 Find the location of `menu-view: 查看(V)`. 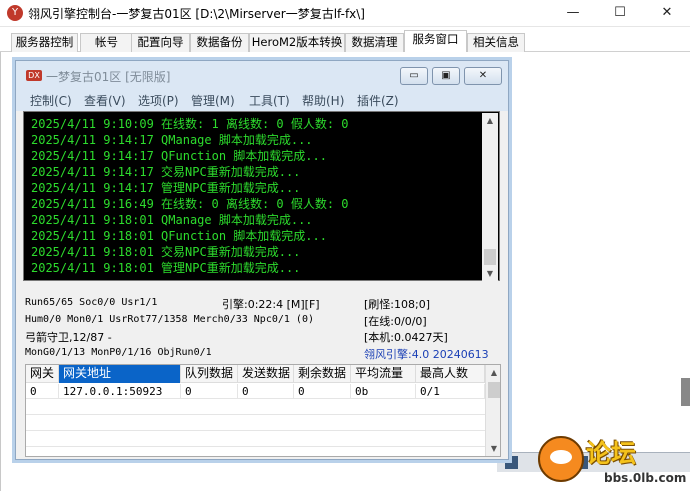

menu-view: 查看(V) is located at coordinates (105, 100).